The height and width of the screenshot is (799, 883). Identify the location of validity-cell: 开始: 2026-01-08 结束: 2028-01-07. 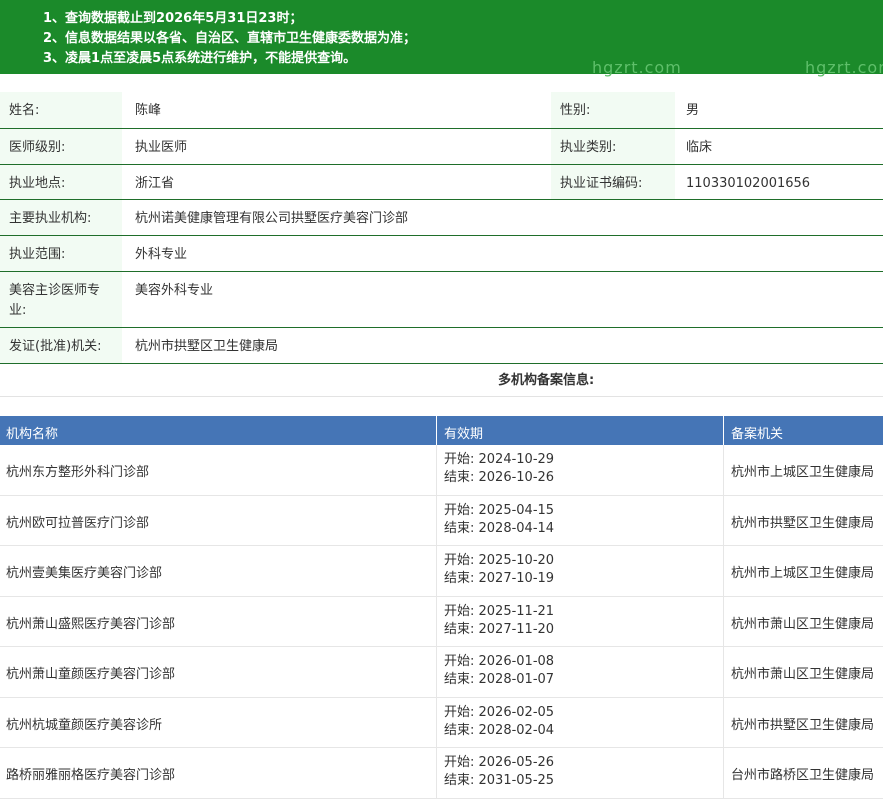
(499, 671).